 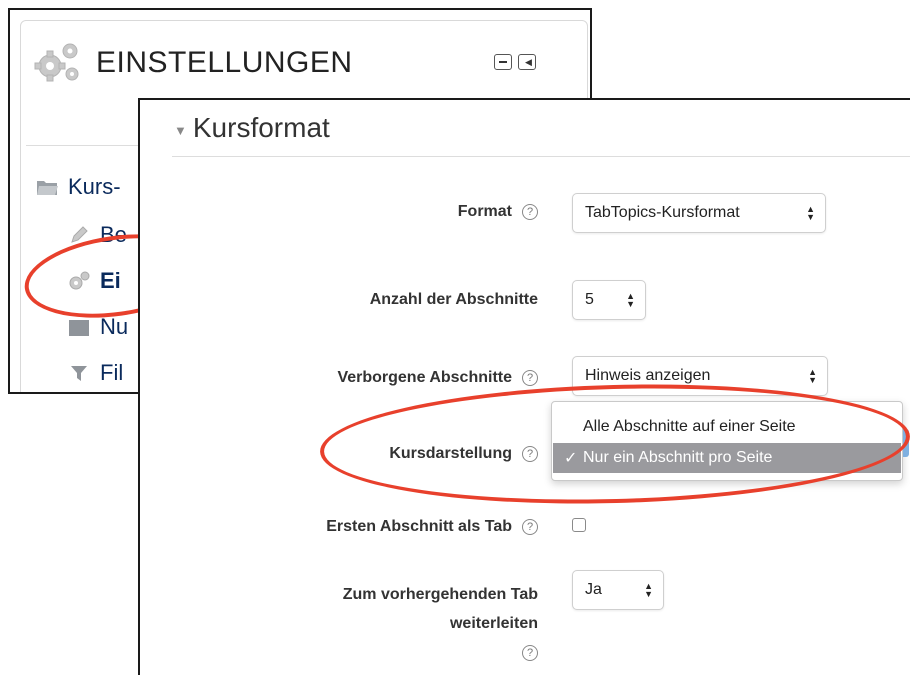 I want to click on nav-item-label: Fil, so click(x=112, y=372).